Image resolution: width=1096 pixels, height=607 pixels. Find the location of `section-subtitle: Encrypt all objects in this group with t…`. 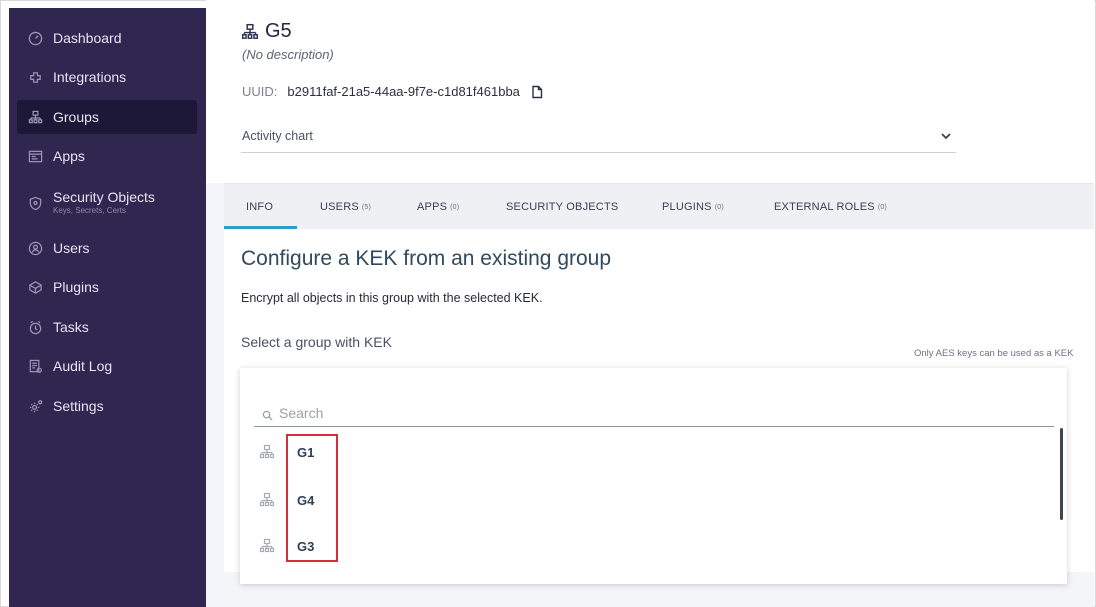

section-subtitle: Encrypt all objects in this group with t… is located at coordinates (392, 298).